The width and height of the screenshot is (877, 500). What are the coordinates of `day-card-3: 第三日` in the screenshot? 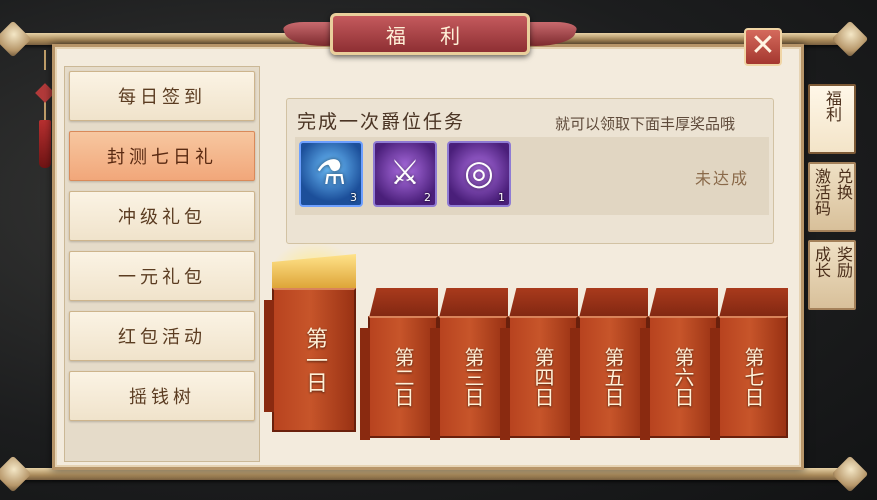 It's located at (469, 364).